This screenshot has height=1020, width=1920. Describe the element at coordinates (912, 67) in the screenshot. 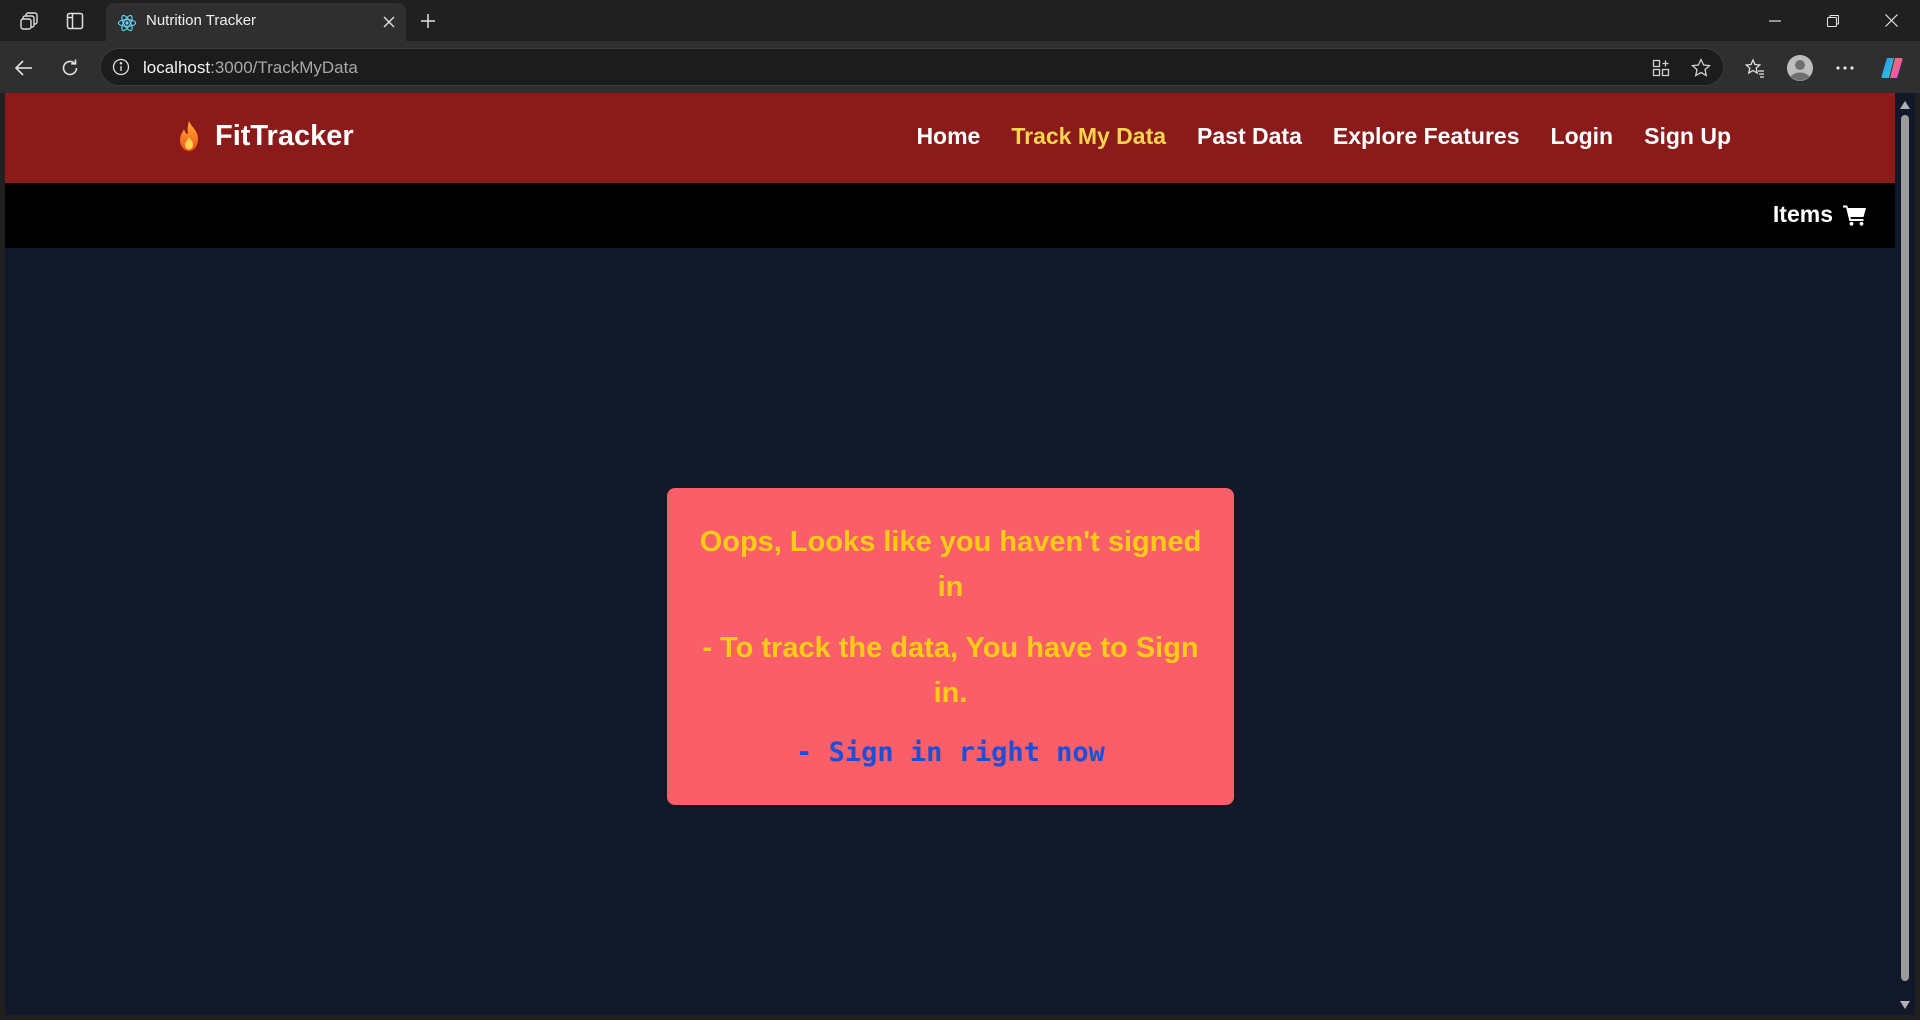

I see `address-bar: localhost:3000/TrackMyData` at that location.